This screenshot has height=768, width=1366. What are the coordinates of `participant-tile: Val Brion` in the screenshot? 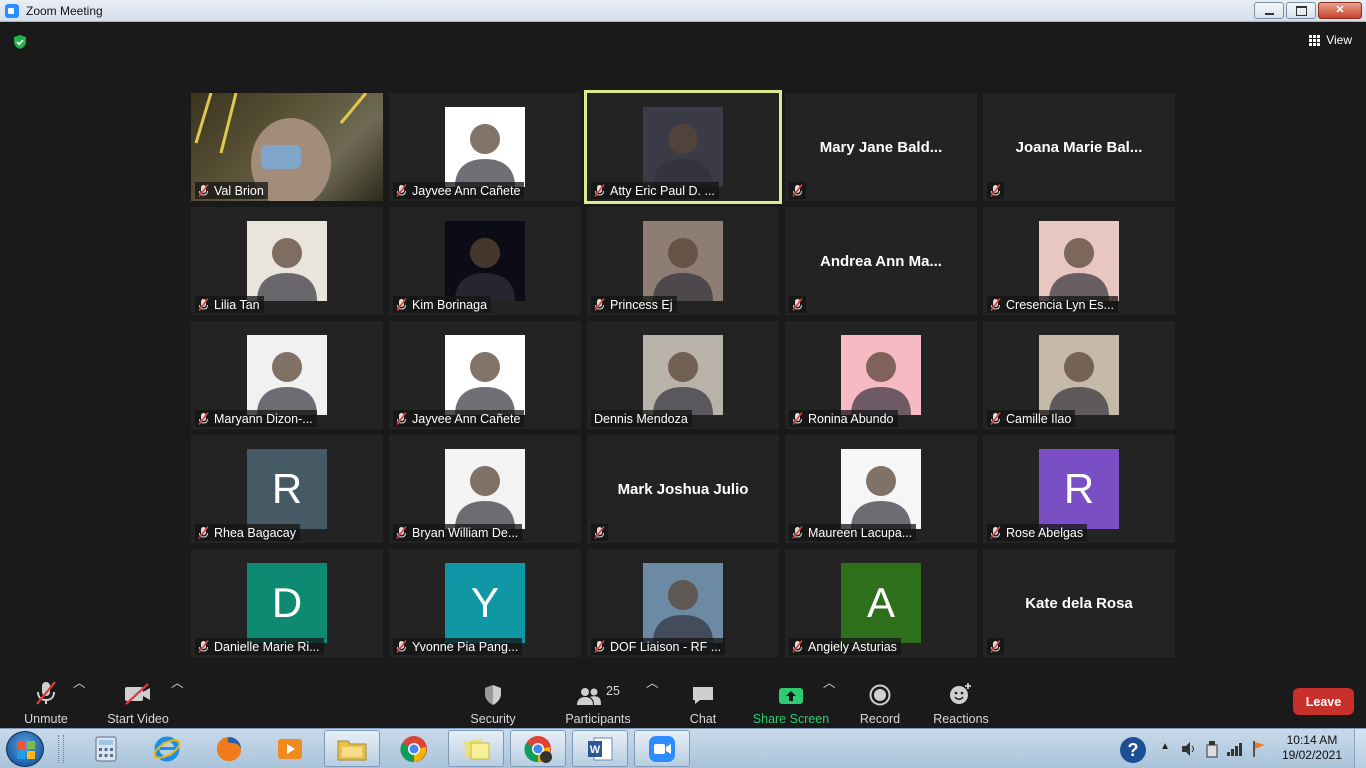 It's located at (287, 147).